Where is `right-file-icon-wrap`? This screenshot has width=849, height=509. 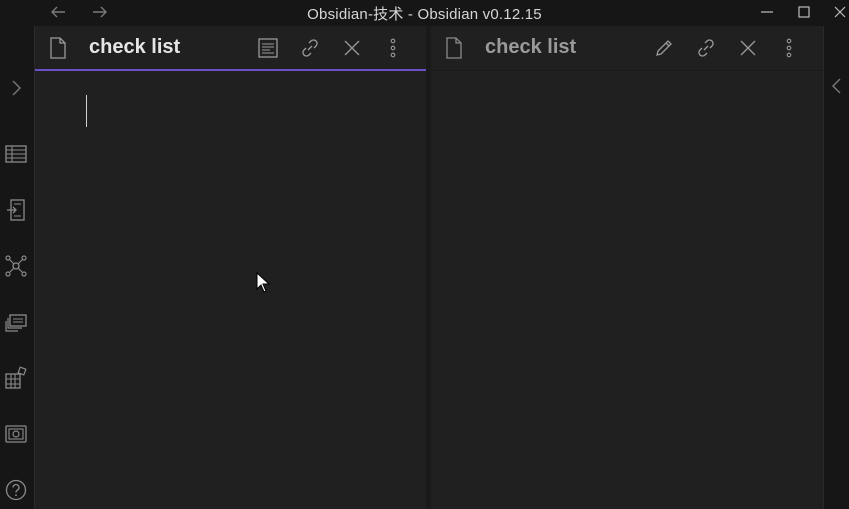 right-file-icon-wrap is located at coordinates (454, 48).